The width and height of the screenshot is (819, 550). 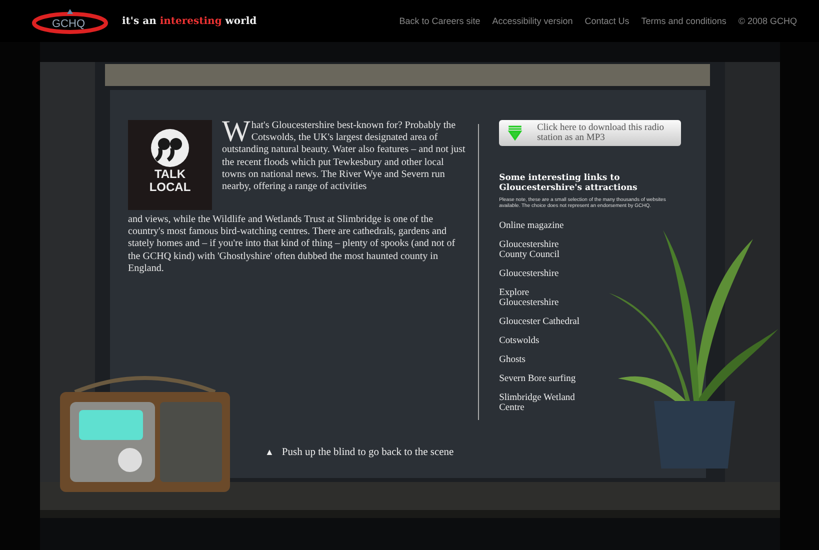 What do you see at coordinates (607, 21) in the screenshot?
I see `nav-link: Contact Us` at bounding box center [607, 21].